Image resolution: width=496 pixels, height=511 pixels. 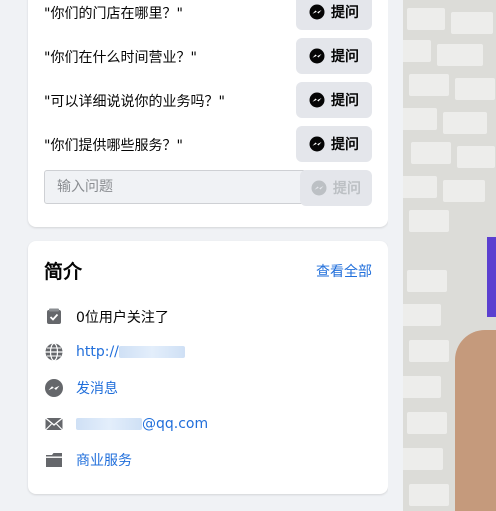 What do you see at coordinates (122, 318) in the screenshot?
I see `followers-text: 0位用户关注了` at bounding box center [122, 318].